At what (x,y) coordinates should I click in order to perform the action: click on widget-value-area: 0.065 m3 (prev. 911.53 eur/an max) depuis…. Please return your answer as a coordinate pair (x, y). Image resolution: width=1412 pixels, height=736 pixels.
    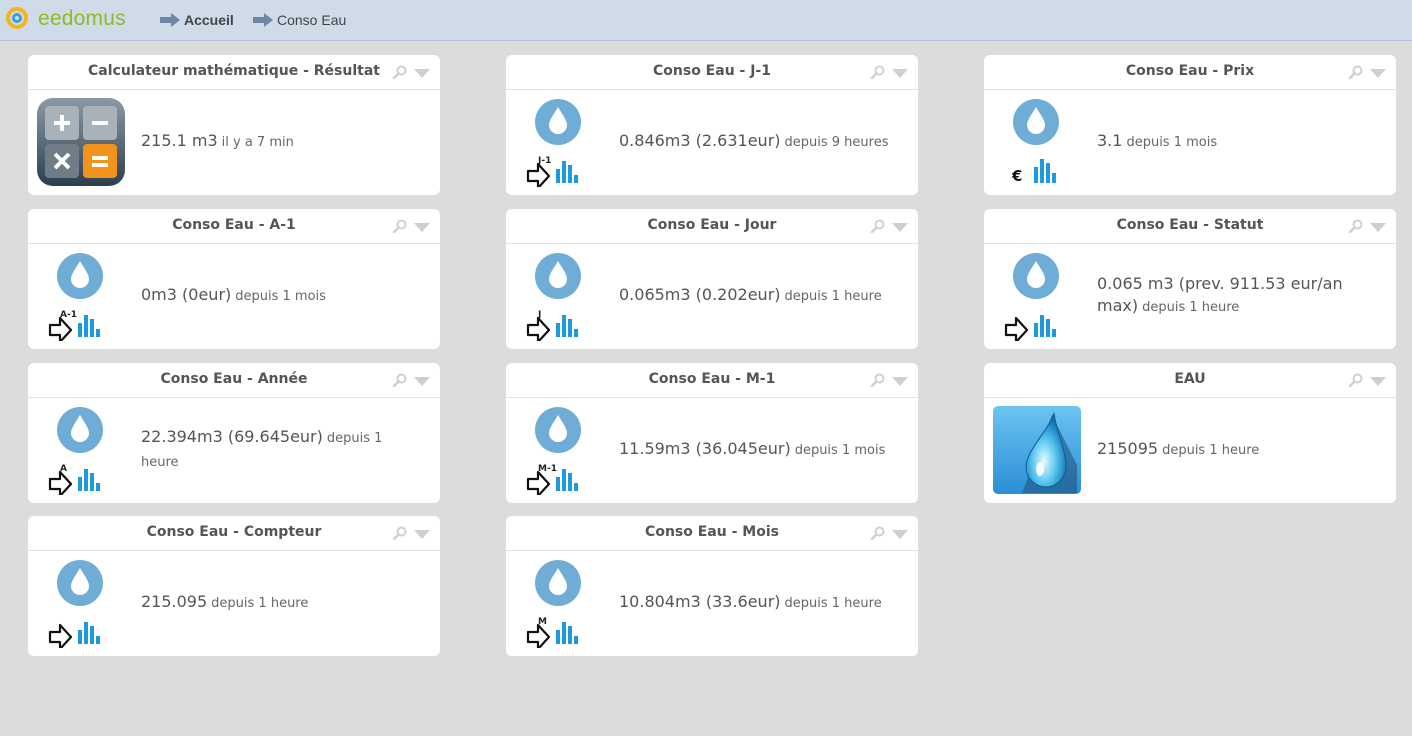
    Looking at the image, I should click on (1238, 279).